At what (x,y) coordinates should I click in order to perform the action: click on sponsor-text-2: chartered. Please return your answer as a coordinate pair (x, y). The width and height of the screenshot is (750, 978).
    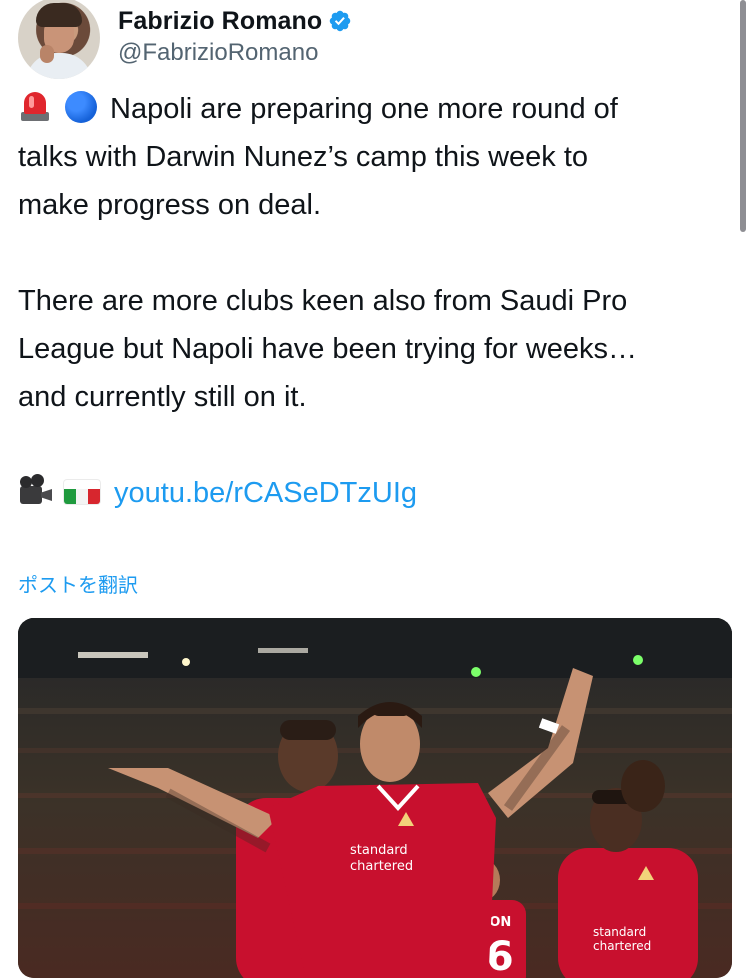
    Looking at the image, I should click on (381, 866).